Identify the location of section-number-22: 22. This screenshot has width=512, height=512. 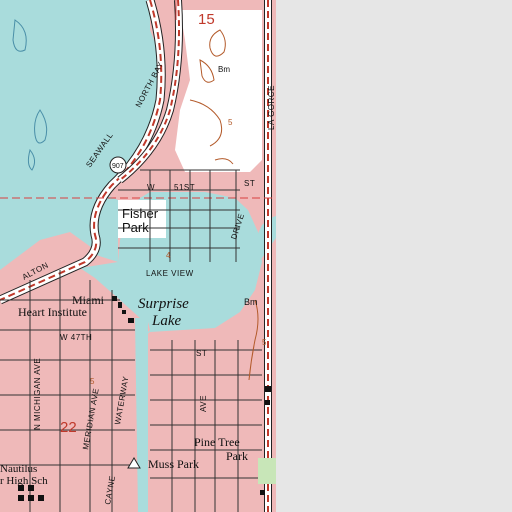
(68, 427).